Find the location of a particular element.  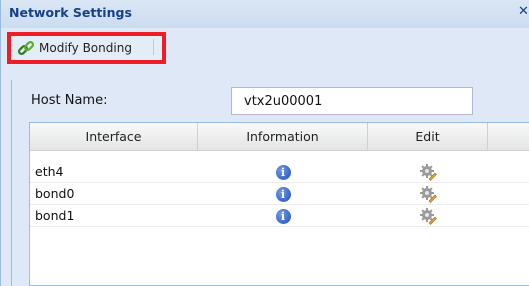

toolbar: Modify Bonding is located at coordinates (265, 48).